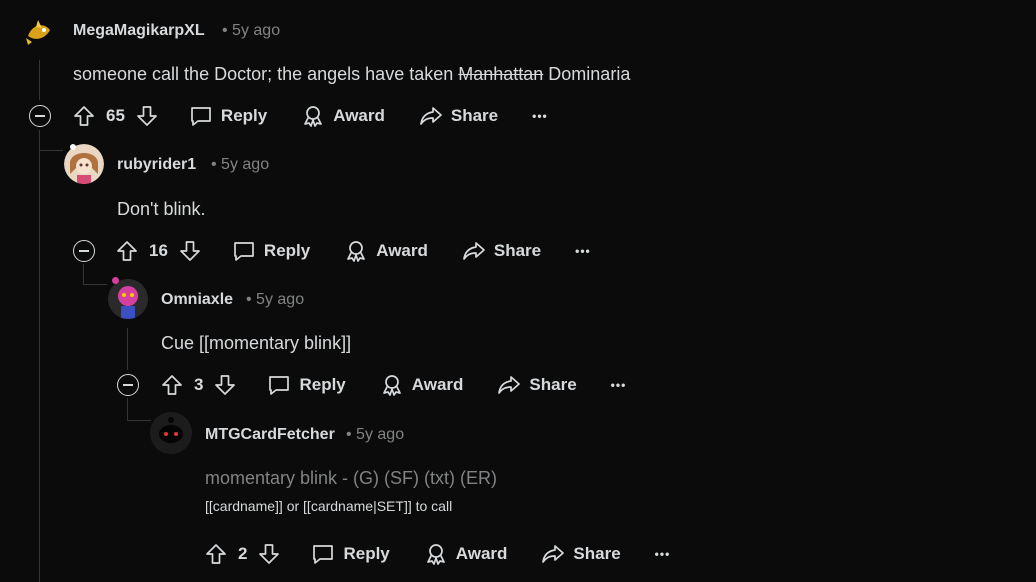  Describe the element at coordinates (329, 506) in the screenshot. I see `bot-usage-hint: [[cardname]] or [[cardname|SET]] to call` at that location.